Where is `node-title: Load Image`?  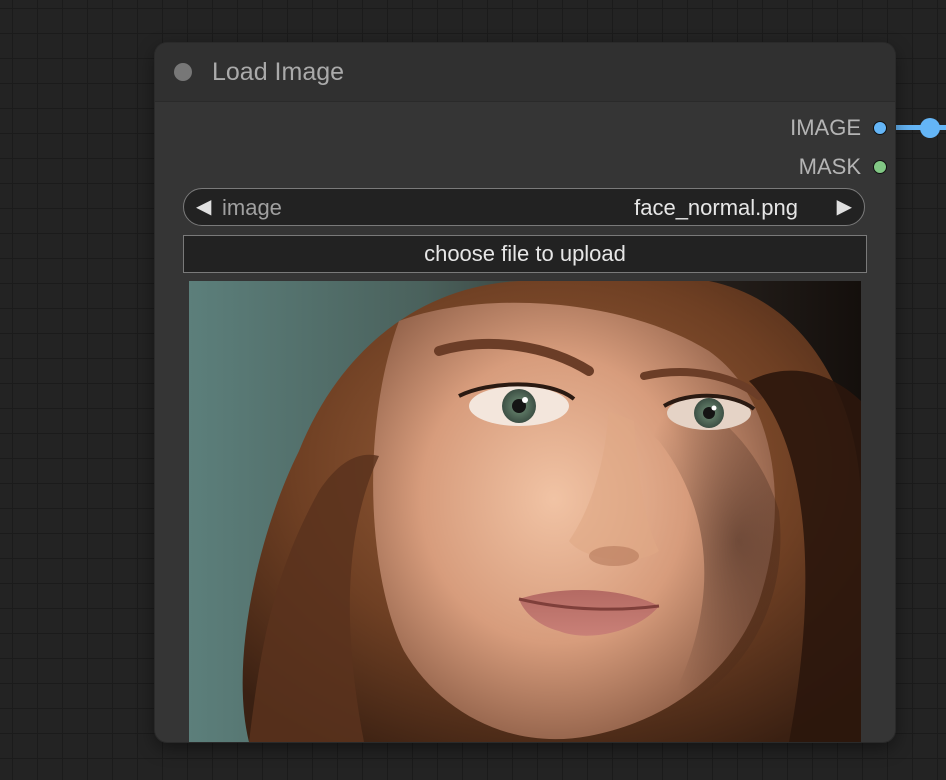 node-title: Load Image is located at coordinates (278, 72).